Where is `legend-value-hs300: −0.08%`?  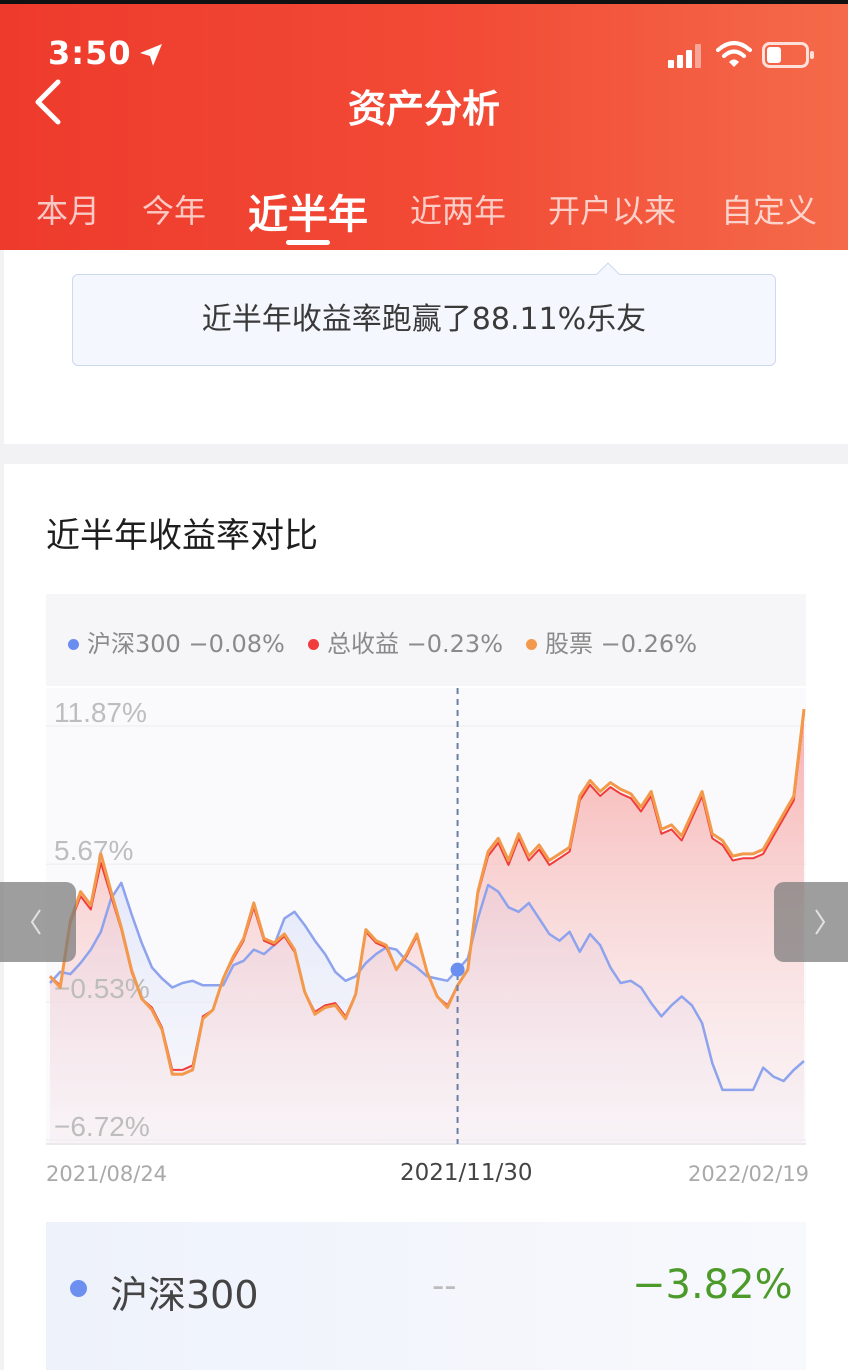 legend-value-hs300: −0.08% is located at coordinates (236, 644).